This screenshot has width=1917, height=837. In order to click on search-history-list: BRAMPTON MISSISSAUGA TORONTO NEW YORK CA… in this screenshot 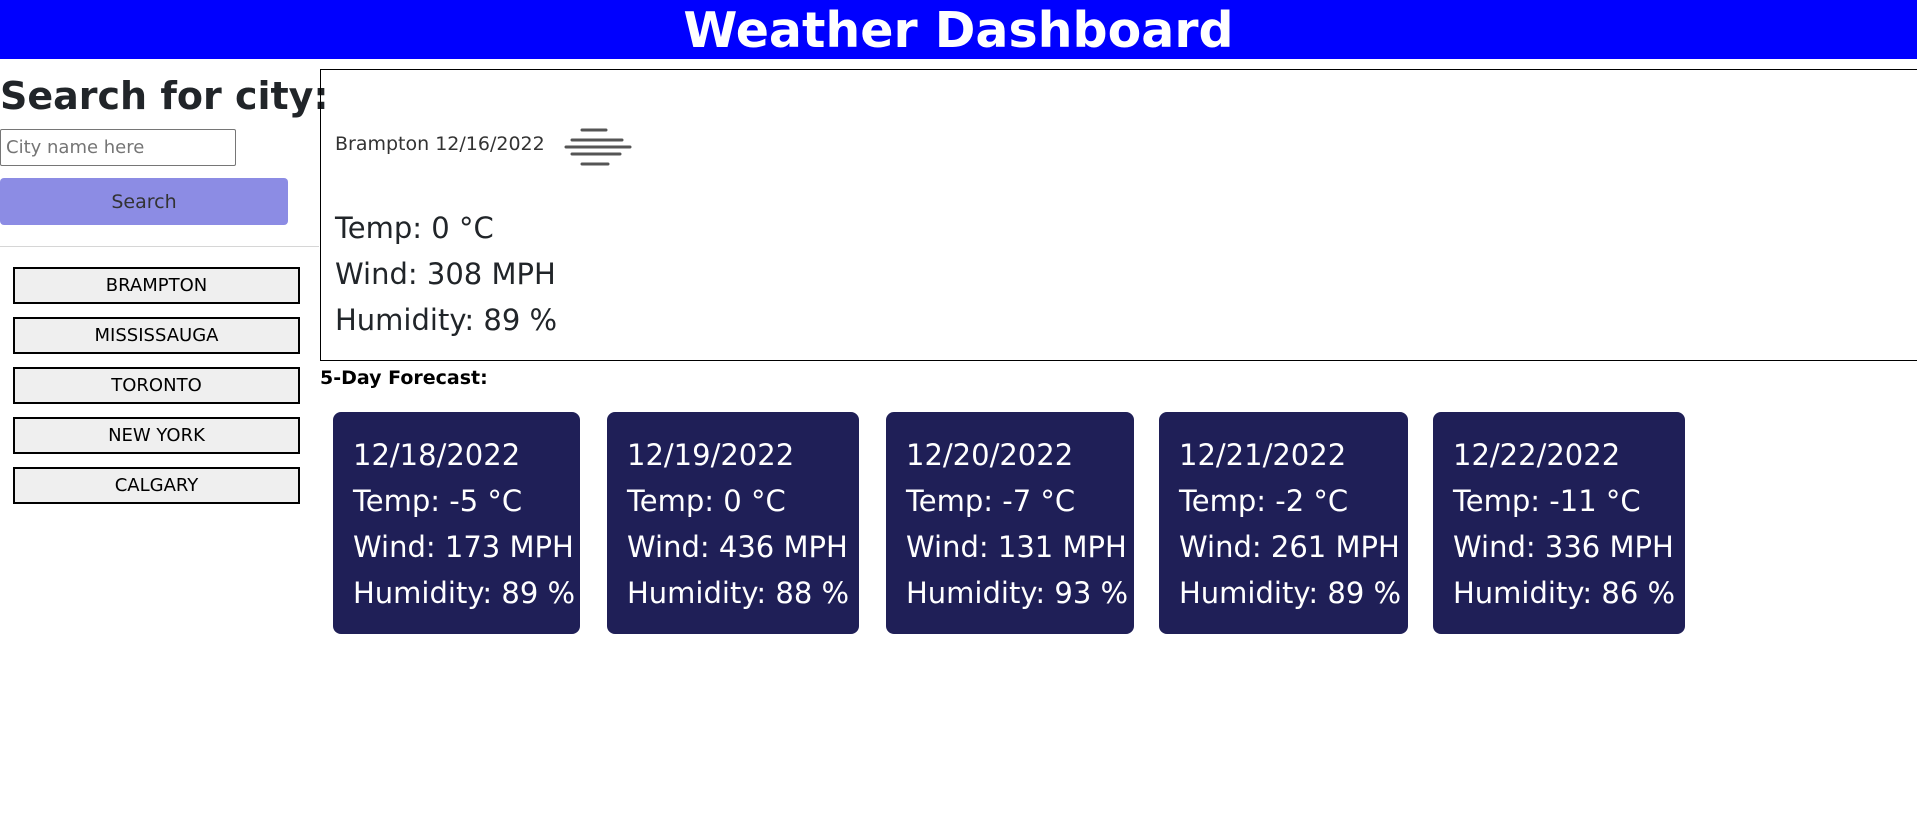, I will do `click(156, 392)`.